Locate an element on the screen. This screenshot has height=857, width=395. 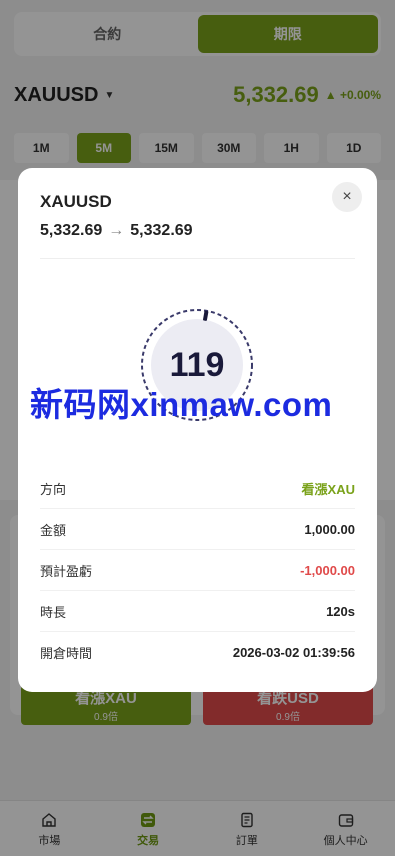
detail-value: 1,000.00 is located at coordinates (329, 529).